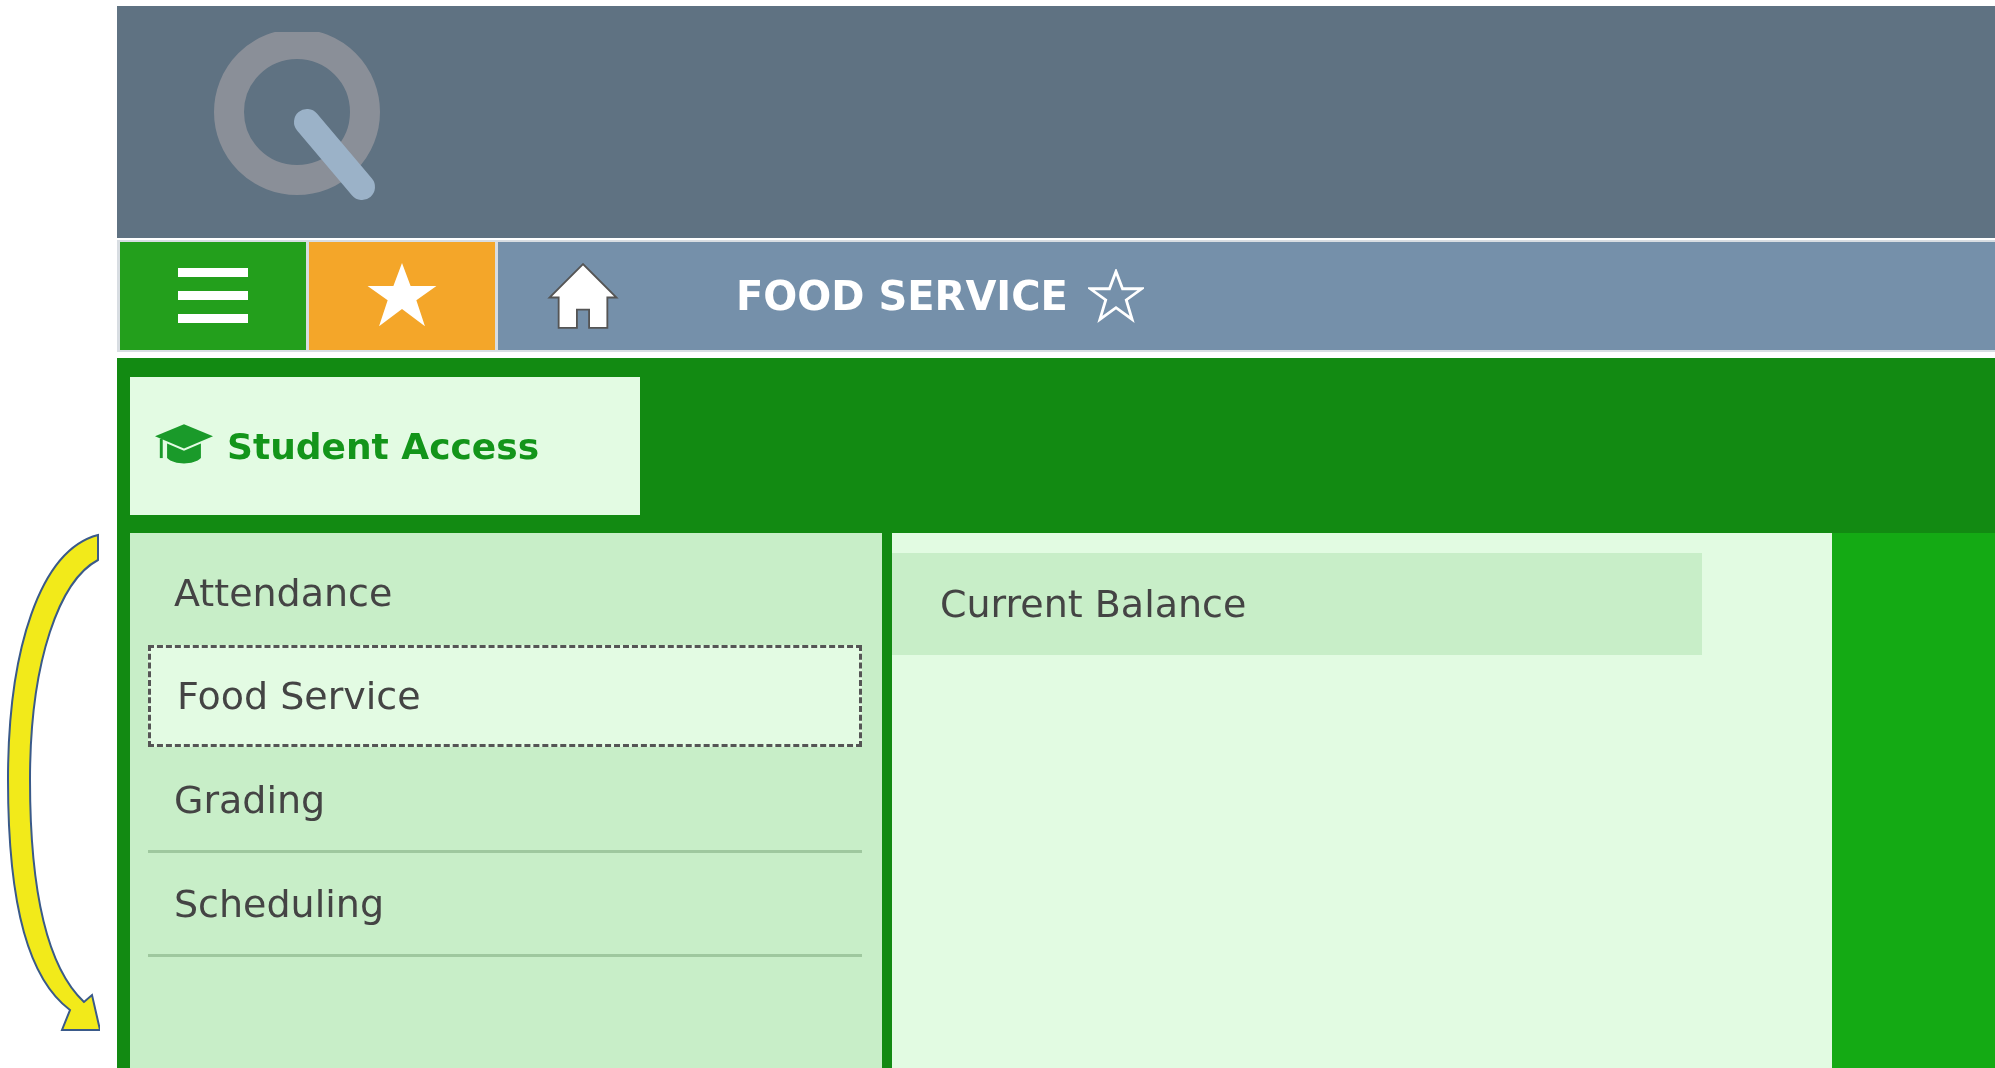 The height and width of the screenshot is (1068, 1995). I want to click on sidebar-item: Food Service, so click(505, 696).